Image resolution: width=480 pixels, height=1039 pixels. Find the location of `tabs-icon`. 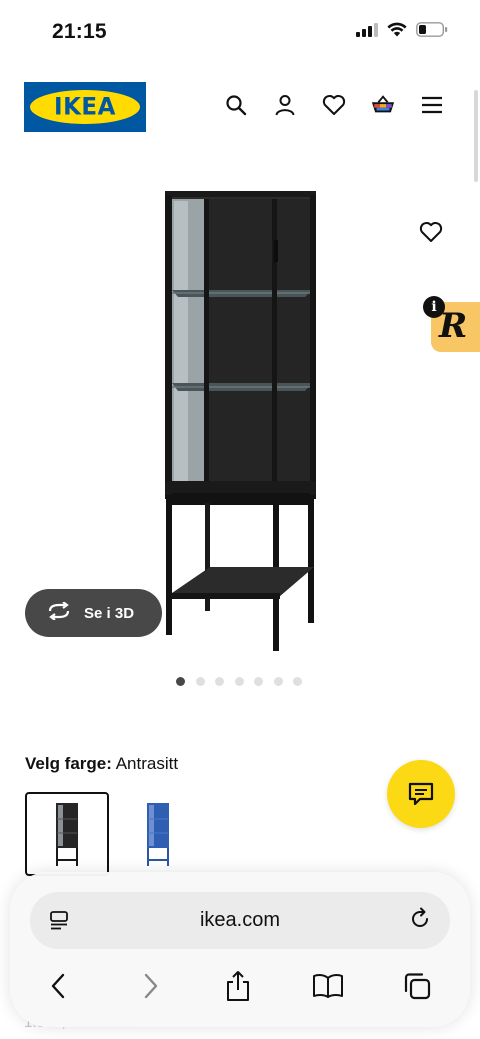

tabs-icon is located at coordinates (417, 986).